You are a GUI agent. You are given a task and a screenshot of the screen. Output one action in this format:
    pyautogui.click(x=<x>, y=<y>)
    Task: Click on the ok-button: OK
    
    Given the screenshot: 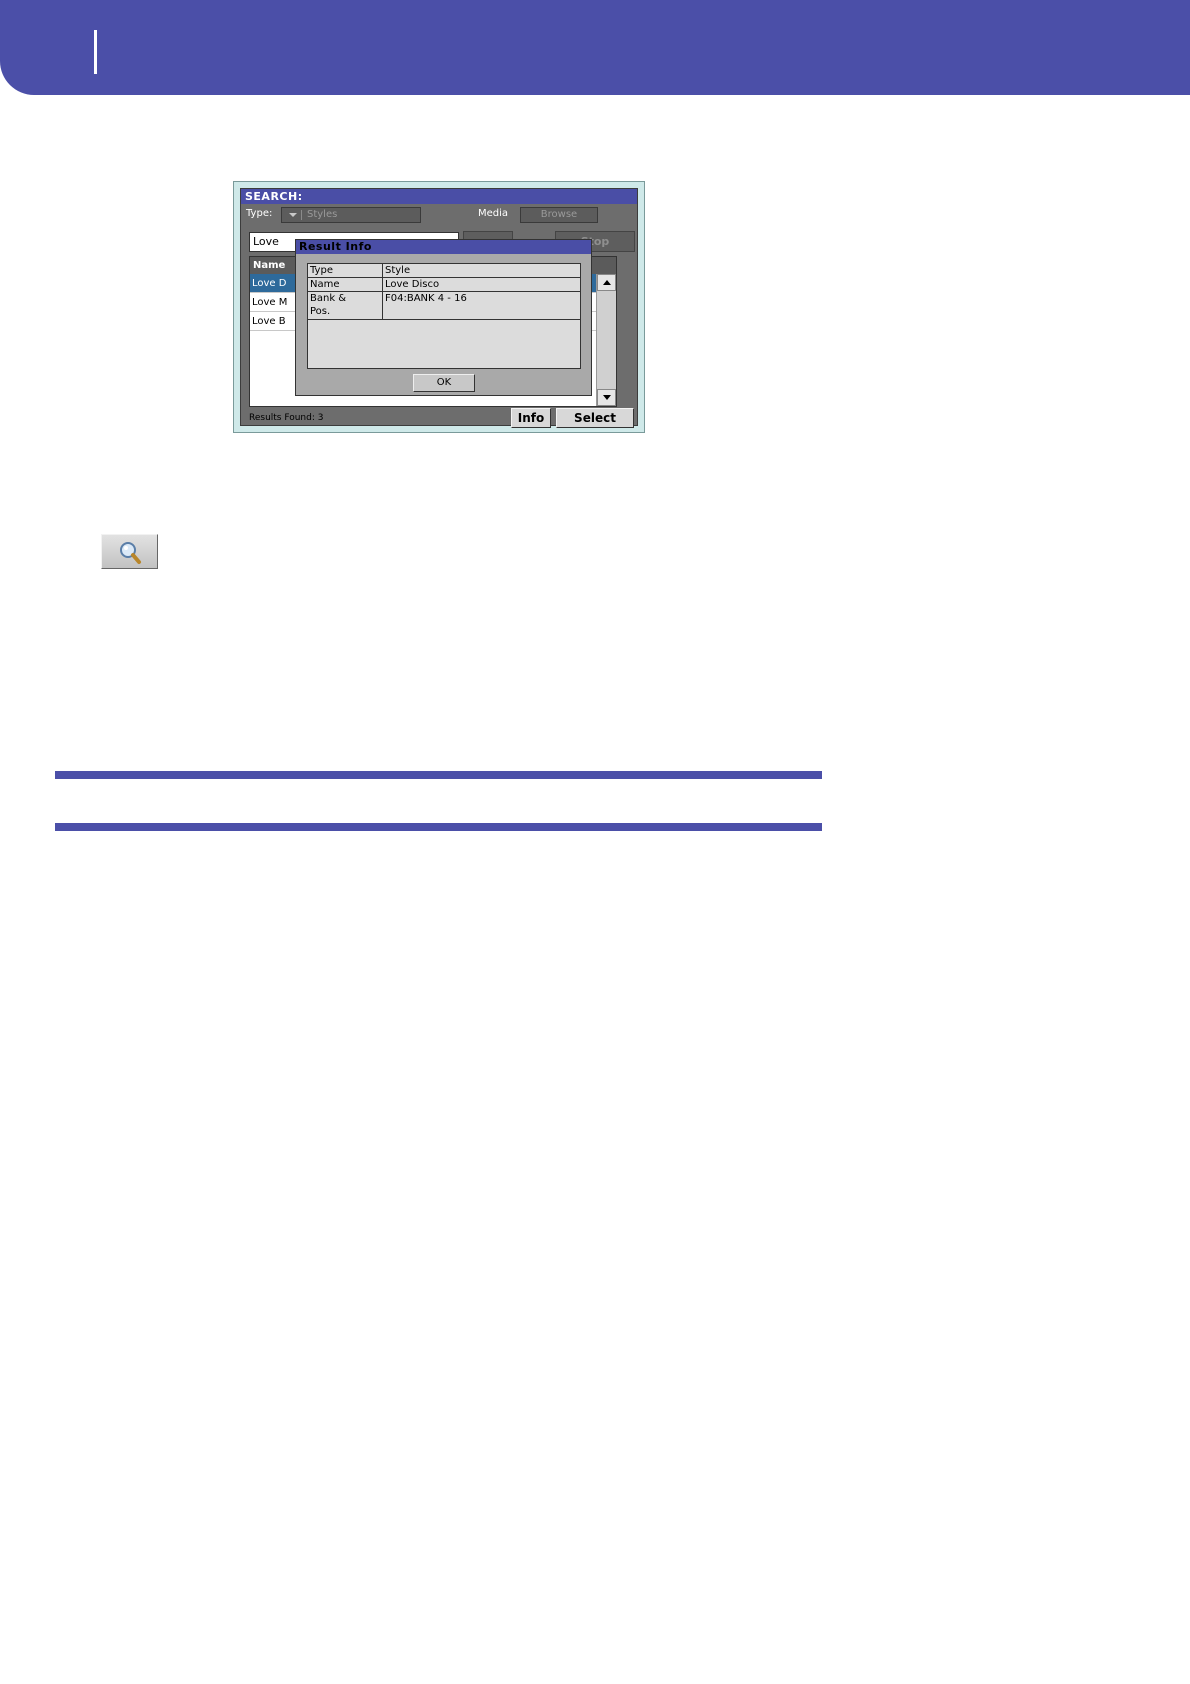 What is the action you would take?
    pyautogui.click(x=444, y=383)
    